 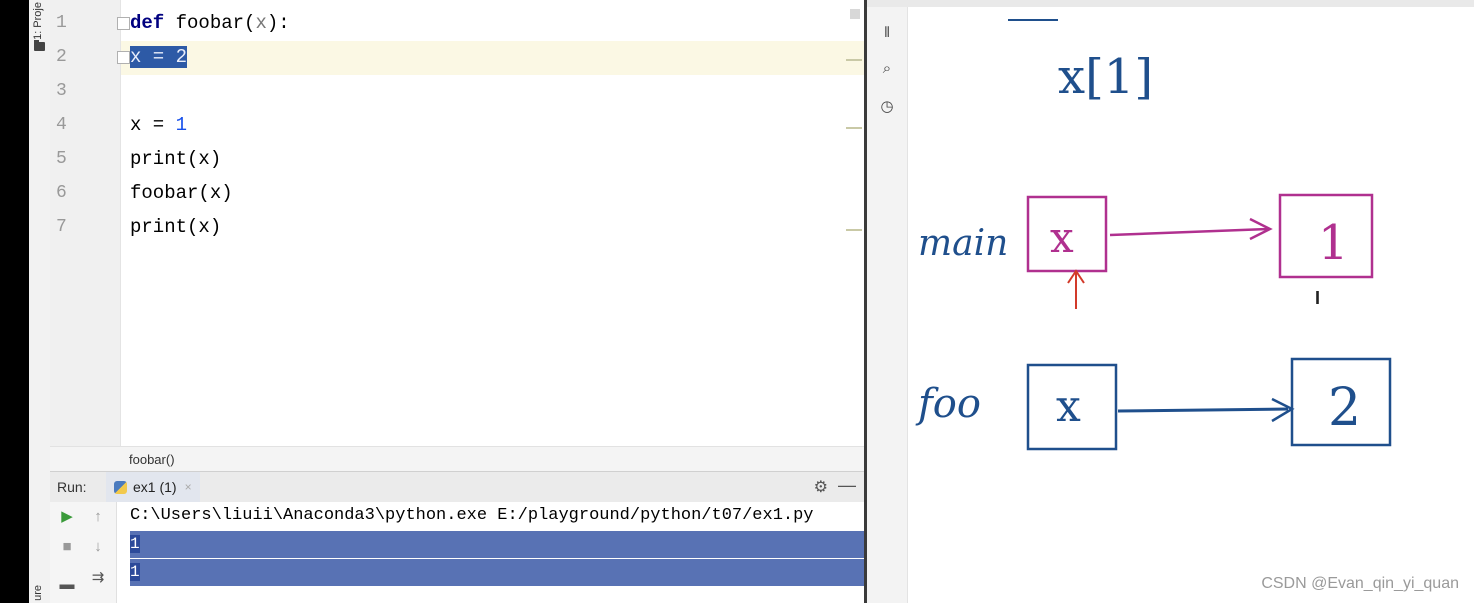 What do you see at coordinates (61, 193) in the screenshot?
I see `line-number: 6` at bounding box center [61, 193].